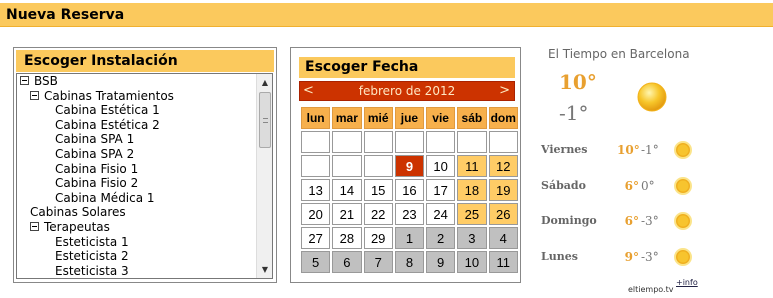  What do you see at coordinates (503, 190) in the screenshot?
I see `calendar-day: 19` at bounding box center [503, 190].